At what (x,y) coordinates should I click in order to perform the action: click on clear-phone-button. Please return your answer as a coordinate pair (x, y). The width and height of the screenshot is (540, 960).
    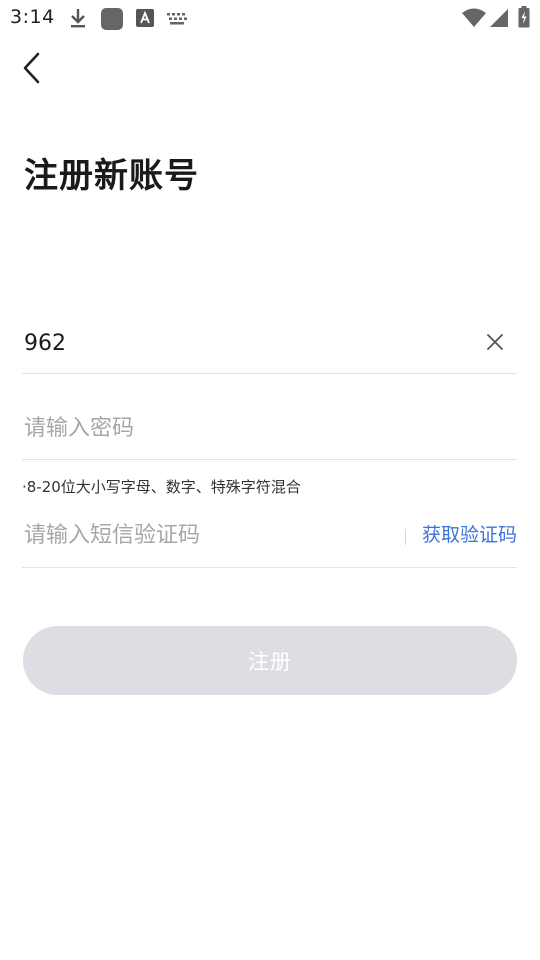
    Looking at the image, I should click on (495, 342).